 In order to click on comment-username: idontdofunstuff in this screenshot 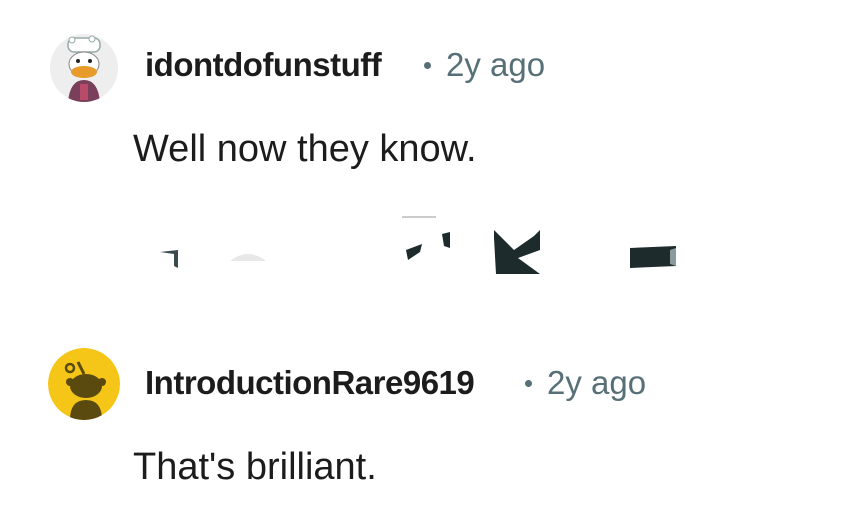, I will do `click(263, 65)`.